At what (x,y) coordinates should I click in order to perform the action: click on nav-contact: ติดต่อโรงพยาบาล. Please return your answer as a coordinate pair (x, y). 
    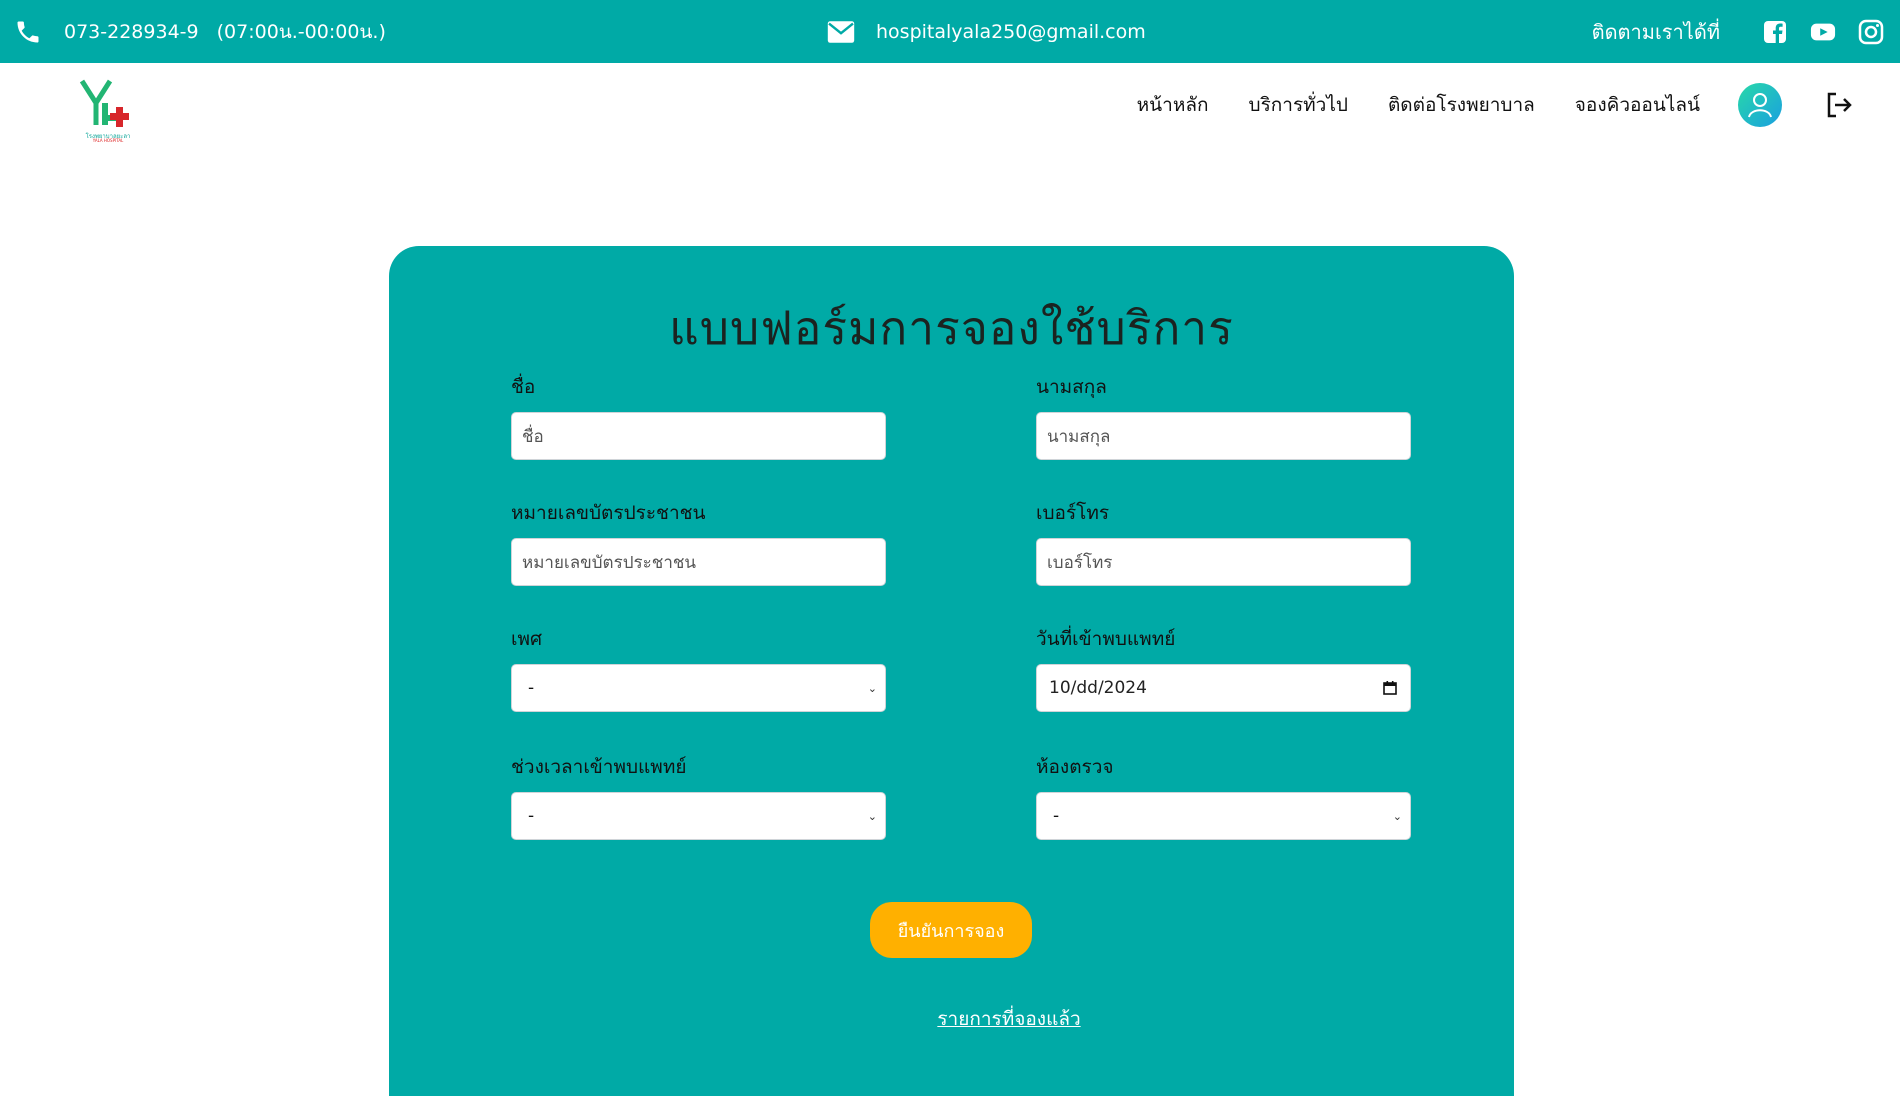
    Looking at the image, I should click on (1461, 105).